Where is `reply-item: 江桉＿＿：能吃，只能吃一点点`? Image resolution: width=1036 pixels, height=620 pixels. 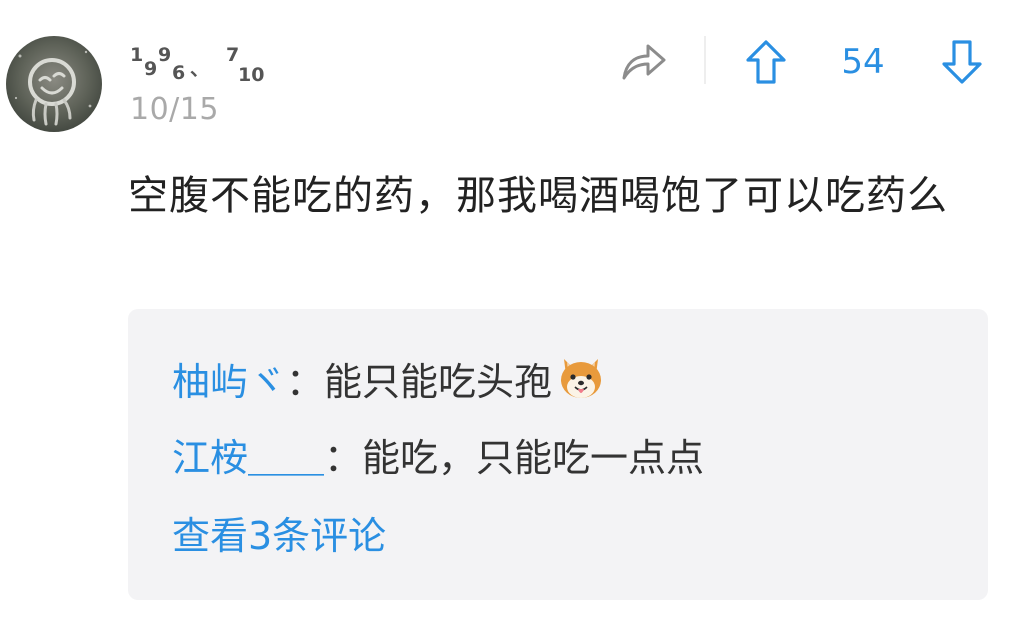
reply-item: 江桉＿＿：能吃，只能吃一点点 is located at coordinates (438, 458).